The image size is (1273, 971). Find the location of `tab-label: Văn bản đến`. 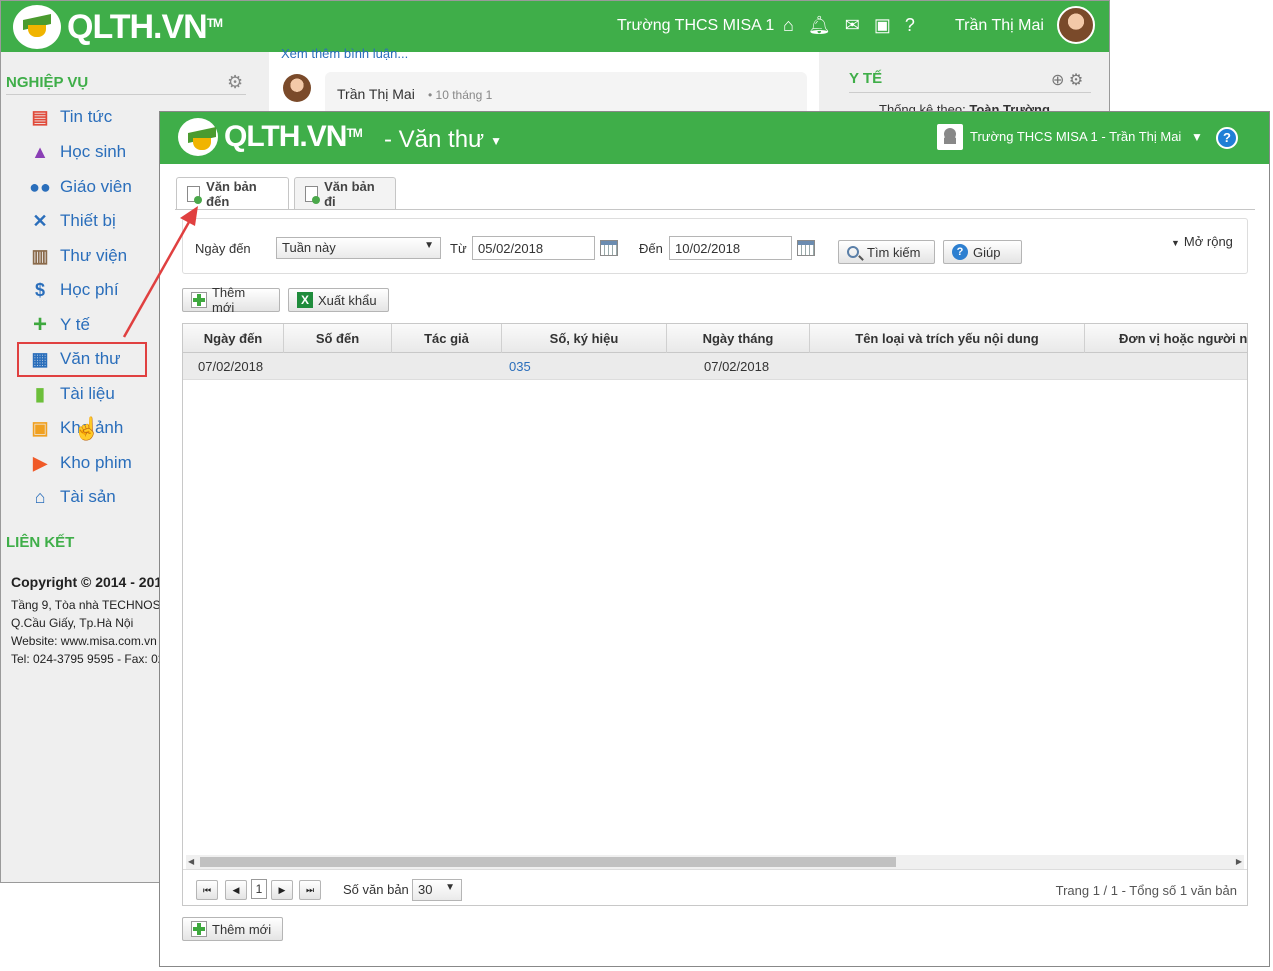

tab-label: Văn bản đến is located at coordinates (231, 194).